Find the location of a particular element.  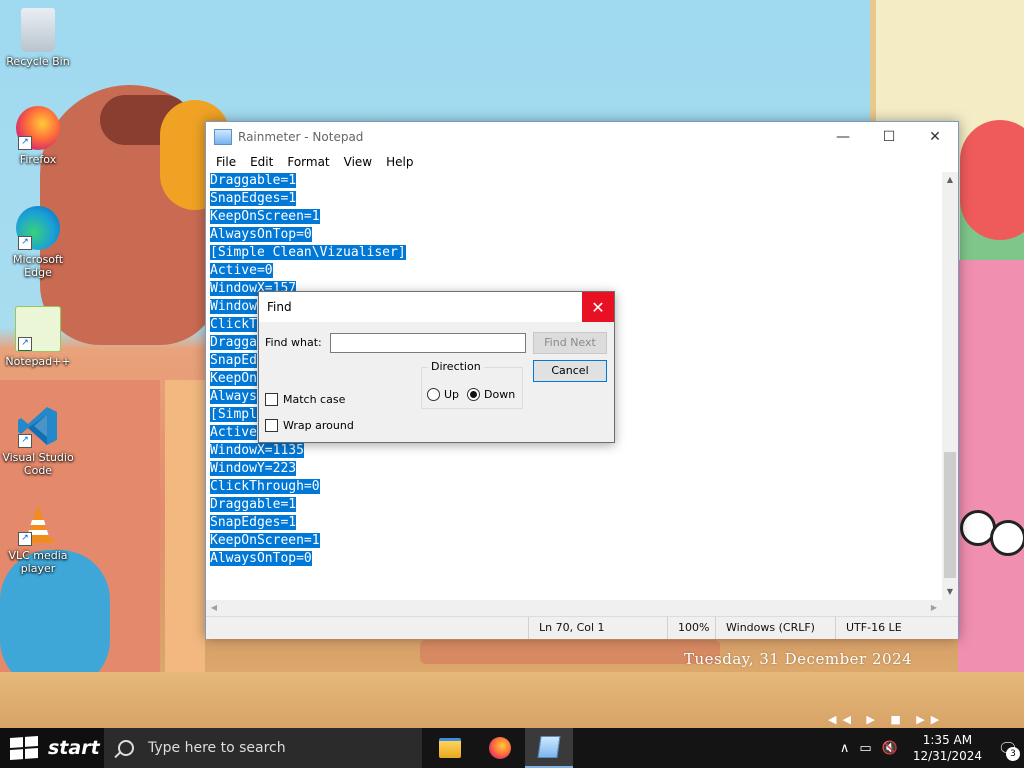

vertical-scrollbar: ▲ ▼ is located at coordinates (950, 386).